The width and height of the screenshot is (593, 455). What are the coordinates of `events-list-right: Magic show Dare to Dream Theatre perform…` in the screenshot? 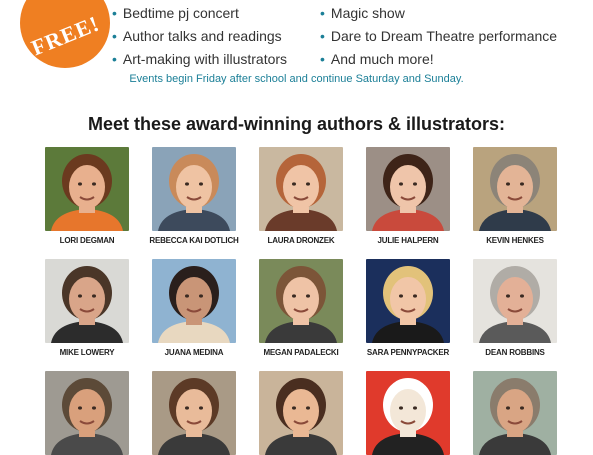 It's located at (438, 36).